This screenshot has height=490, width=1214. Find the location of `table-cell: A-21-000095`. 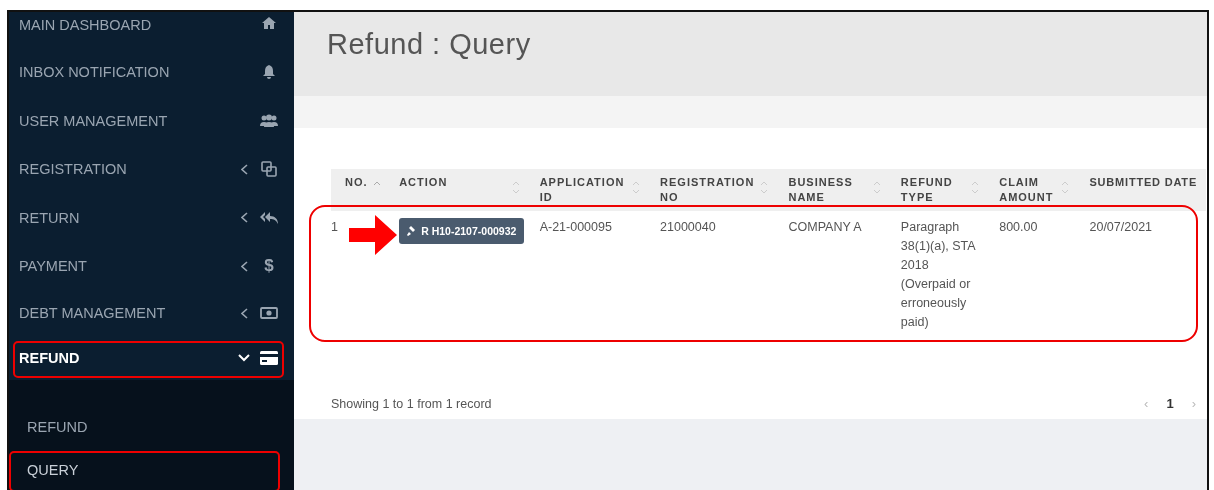

table-cell: A-21-000095 is located at coordinates (586, 274).